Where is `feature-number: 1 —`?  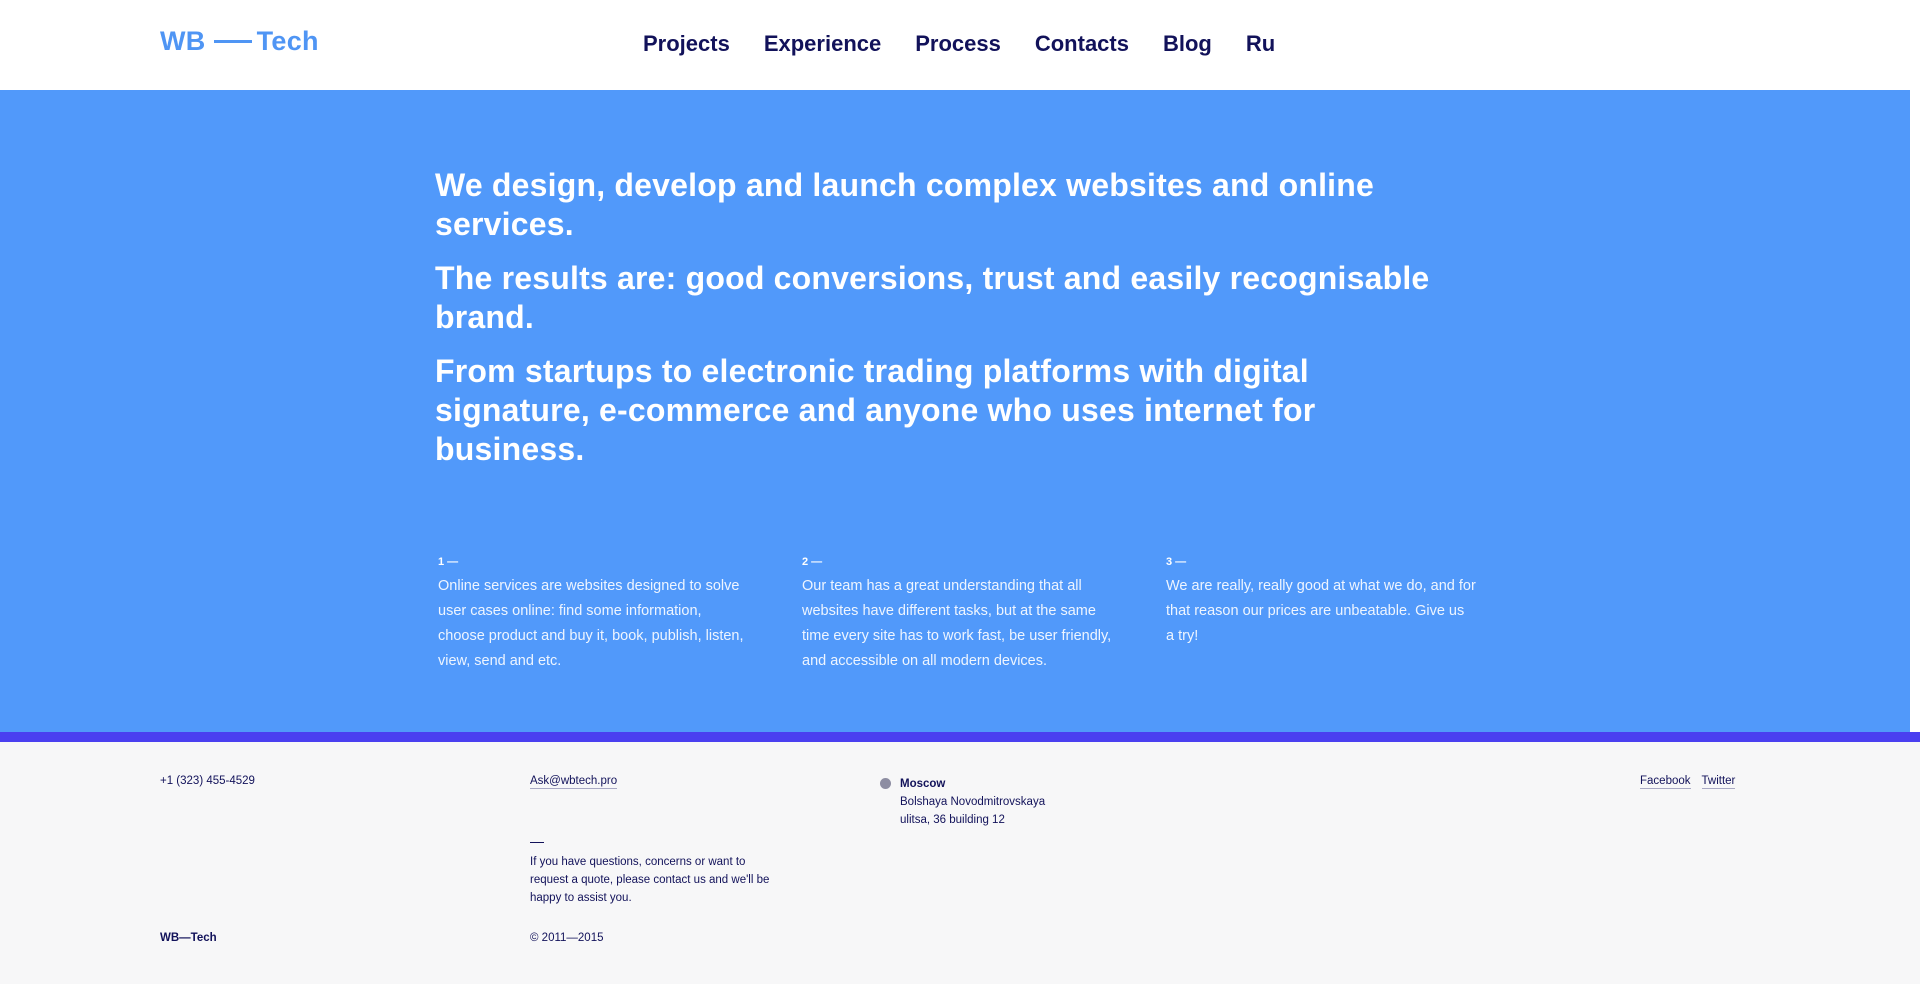
feature-number: 1 — is located at coordinates (448, 562).